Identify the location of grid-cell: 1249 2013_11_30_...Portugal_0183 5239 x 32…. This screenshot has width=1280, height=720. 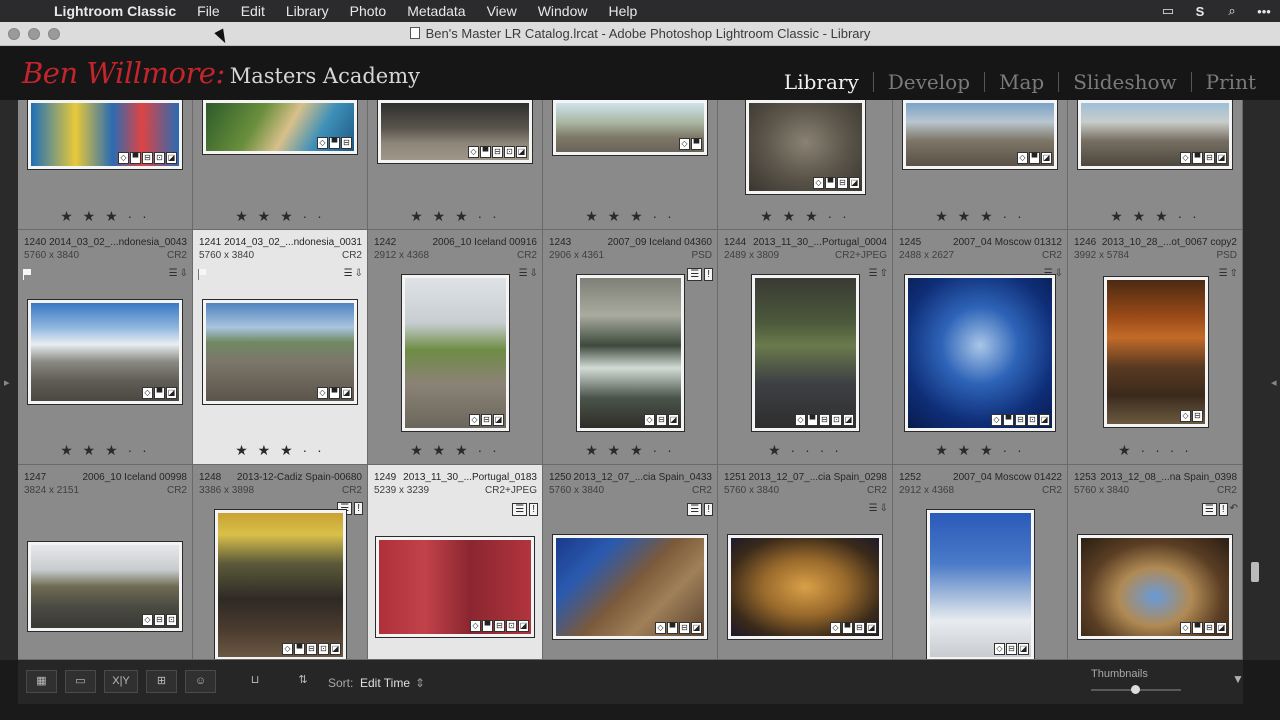
(455, 562).